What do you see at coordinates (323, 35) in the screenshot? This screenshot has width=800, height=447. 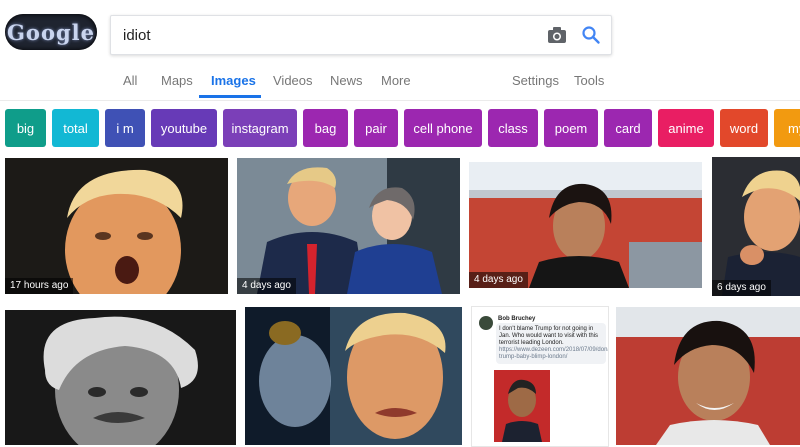 I see `search-input` at bounding box center [323, 35].